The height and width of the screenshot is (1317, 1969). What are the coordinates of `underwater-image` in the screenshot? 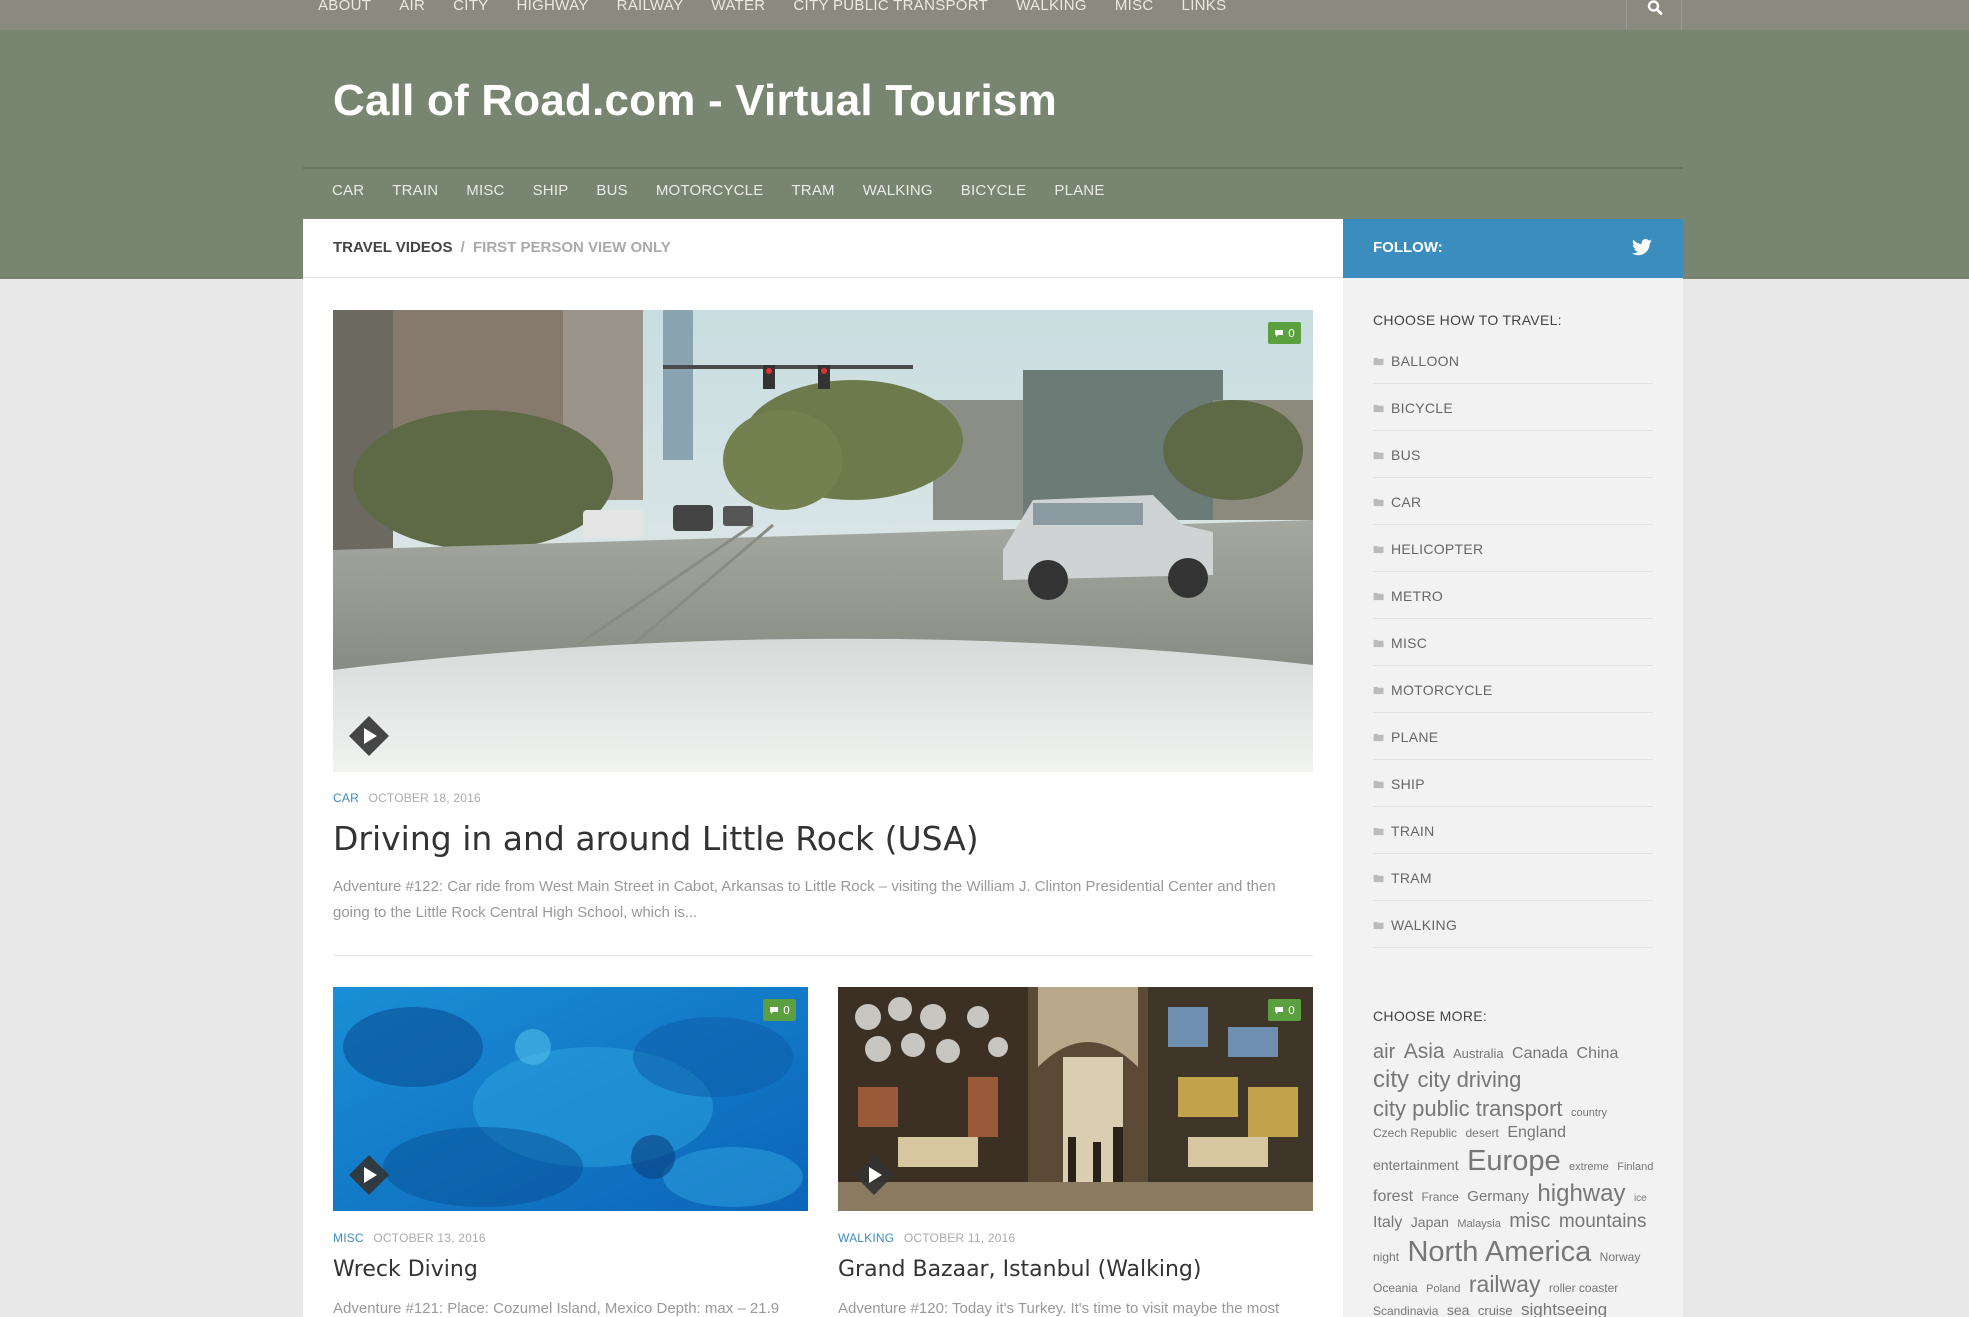 It's located at (570, 1099).